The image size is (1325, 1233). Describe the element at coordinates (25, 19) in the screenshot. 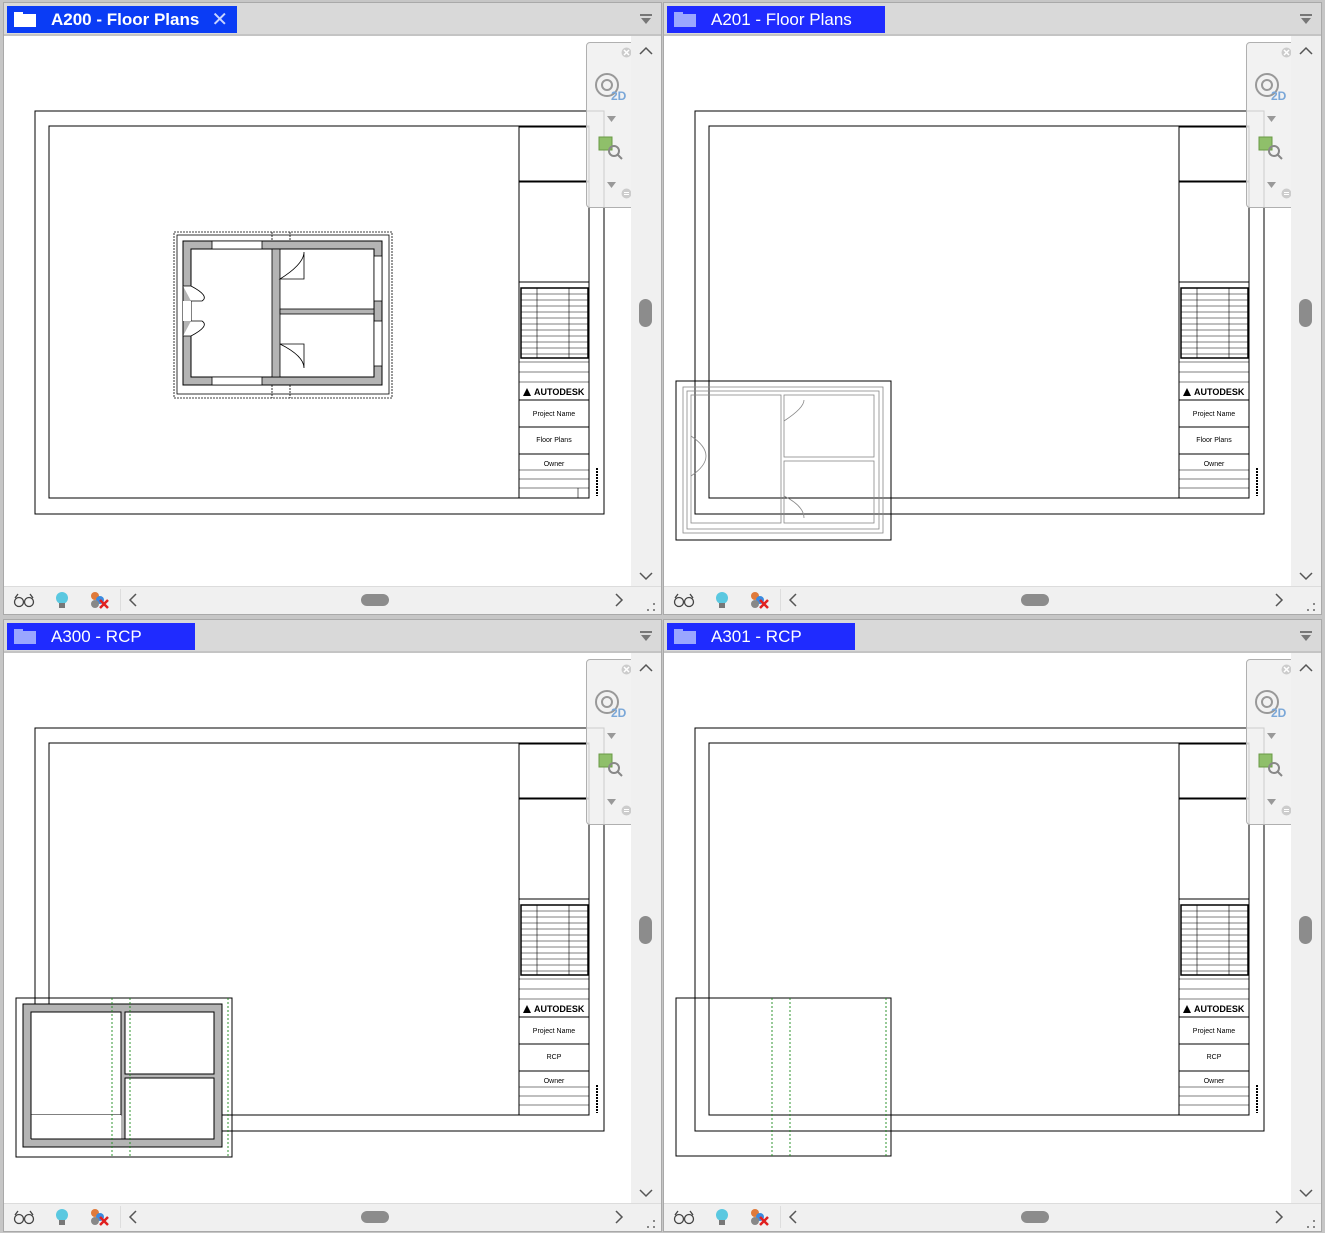

I see `document-icon` at that location.